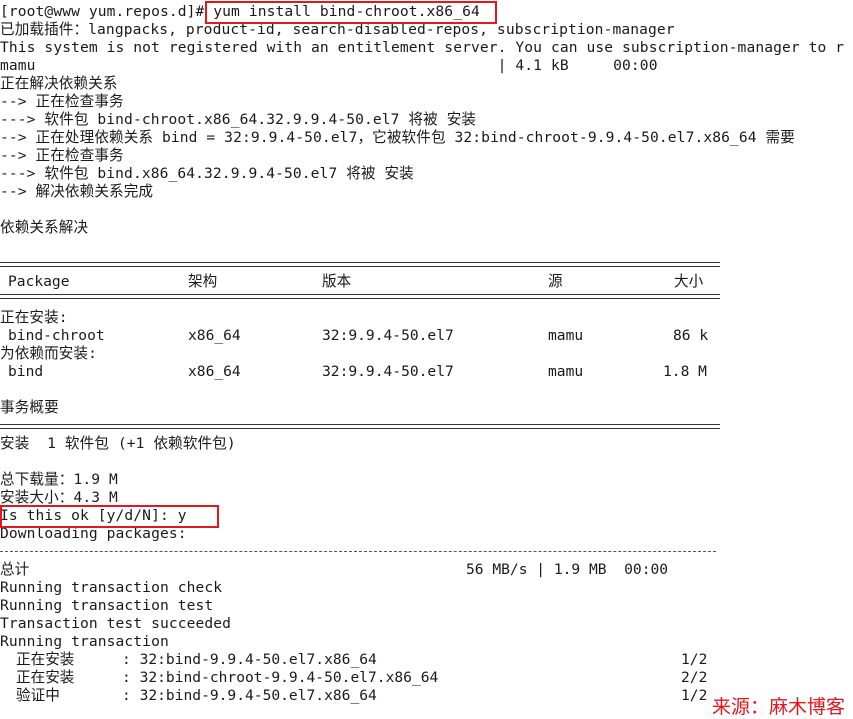 The height and width of the screenshot is (719, 853). Describe the element at coordinates (77, 191) in the screenshot. I see `output-line: --> 解决依赖关系完成` at that location.